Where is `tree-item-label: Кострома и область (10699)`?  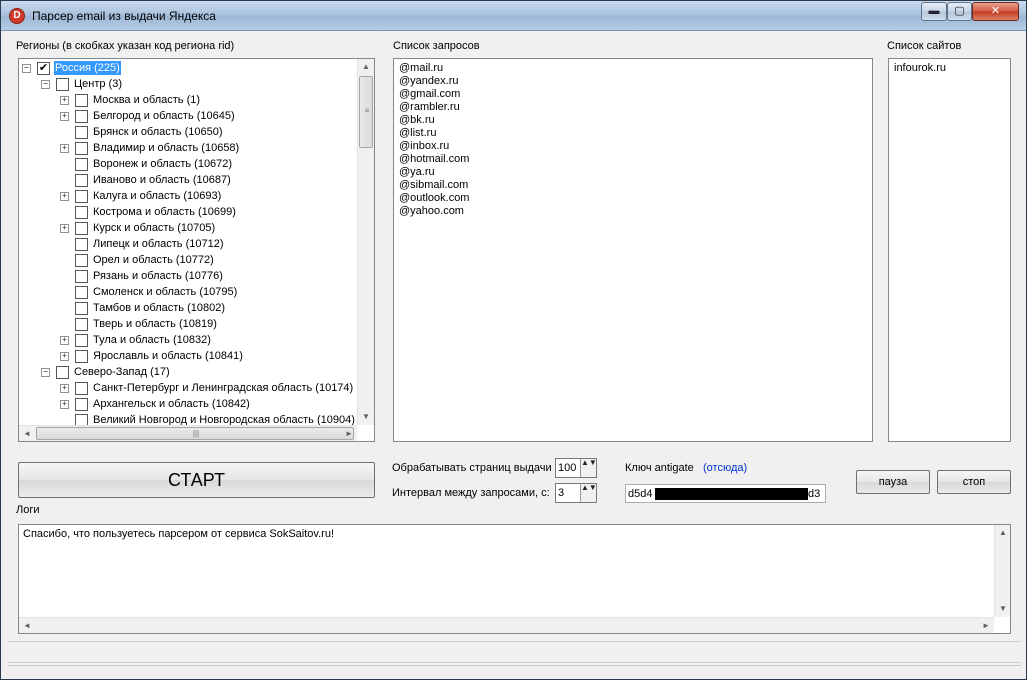 tree-item-label: Кострома и область (10699) is located at coordinates (164, 212).